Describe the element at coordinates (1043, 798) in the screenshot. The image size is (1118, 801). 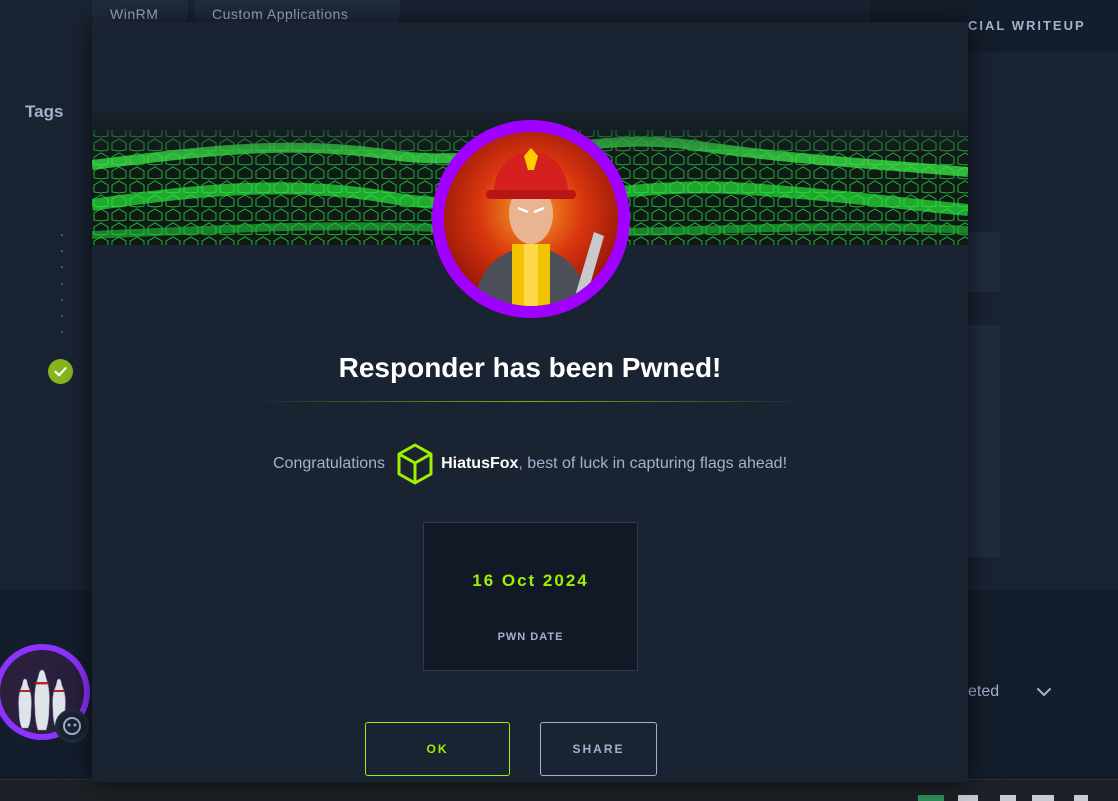
I see `tray-battery-icon` at that location.